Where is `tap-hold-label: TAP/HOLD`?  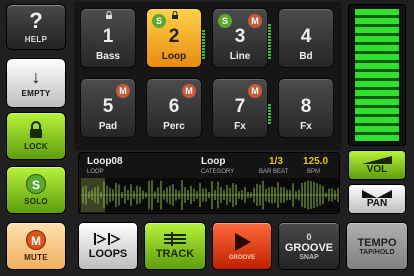 tap-hold-label: TAP/HOLD is located at coordinates (377, 252).